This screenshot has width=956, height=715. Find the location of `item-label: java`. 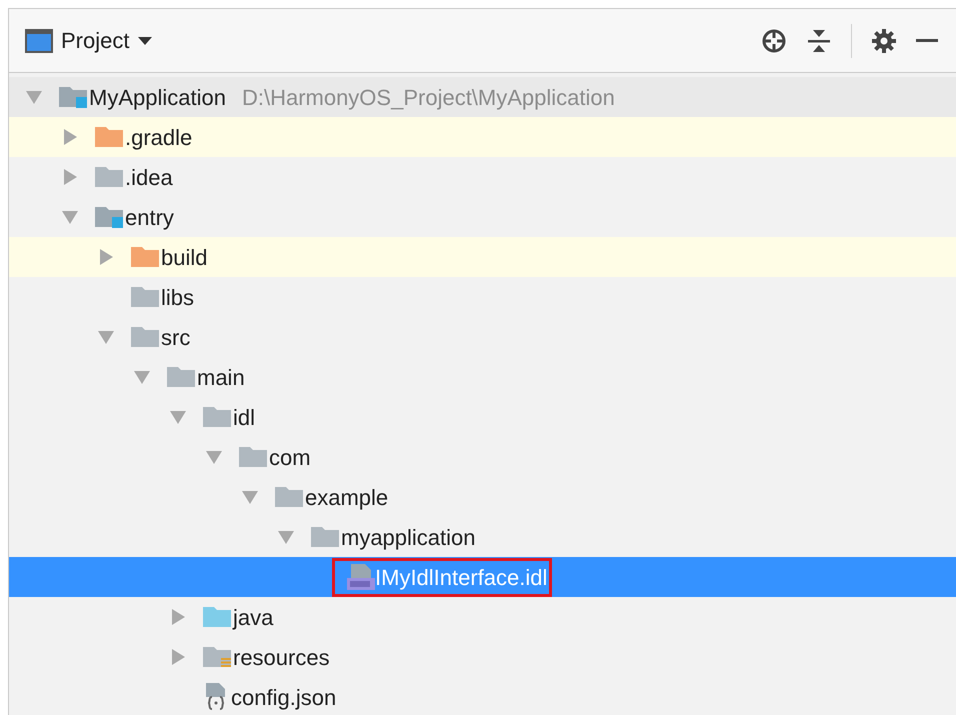

item-label: java is located at coordinates (253, 618).